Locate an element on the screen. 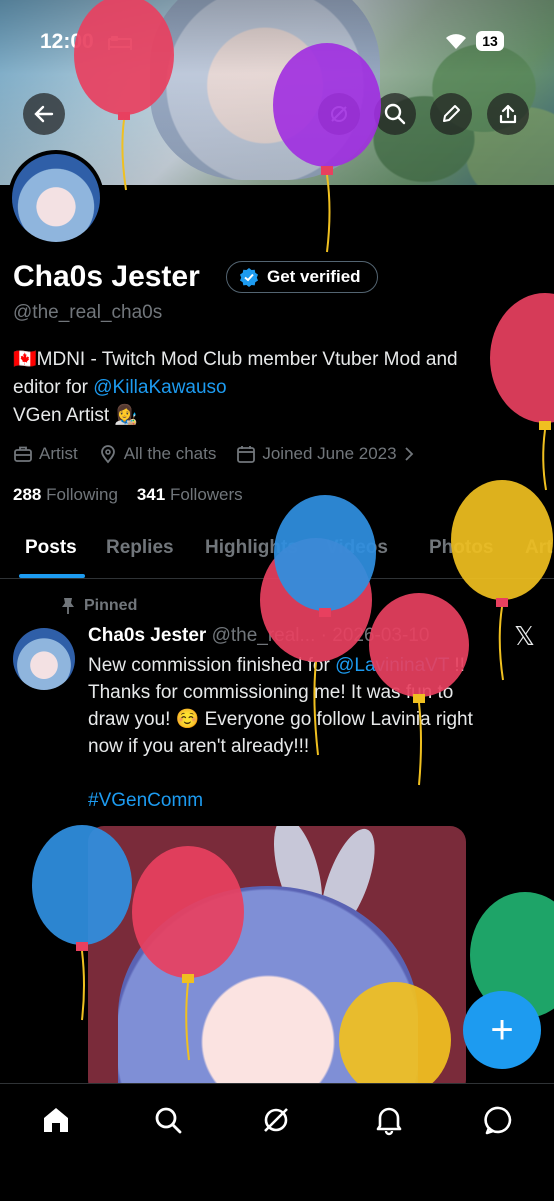 The height and width of the screenshot is (1201, 554). get-verified-label: Get verified is located at coordinates (314, 276).